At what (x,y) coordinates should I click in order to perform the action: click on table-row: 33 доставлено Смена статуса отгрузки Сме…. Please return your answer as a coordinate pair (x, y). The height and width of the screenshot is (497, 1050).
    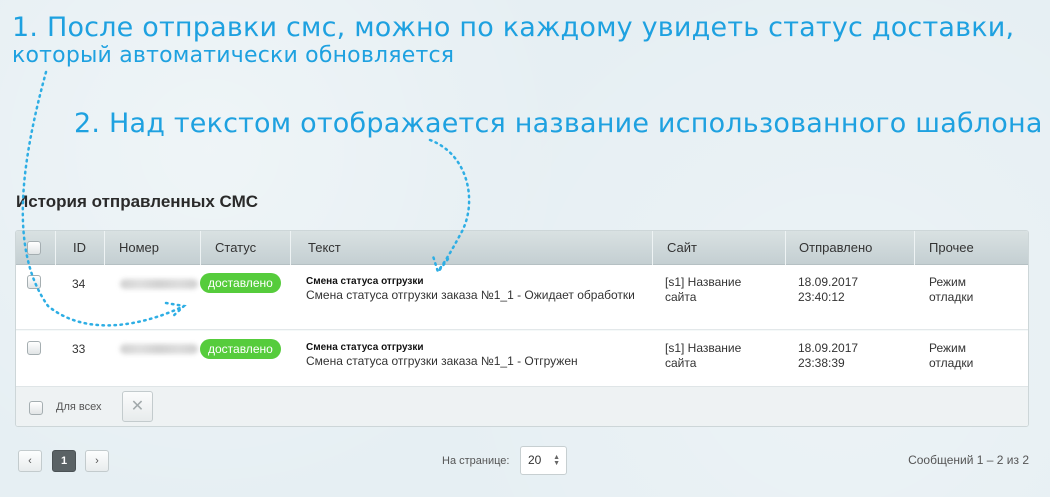
    Looking at the image, I should click on (522, 358).